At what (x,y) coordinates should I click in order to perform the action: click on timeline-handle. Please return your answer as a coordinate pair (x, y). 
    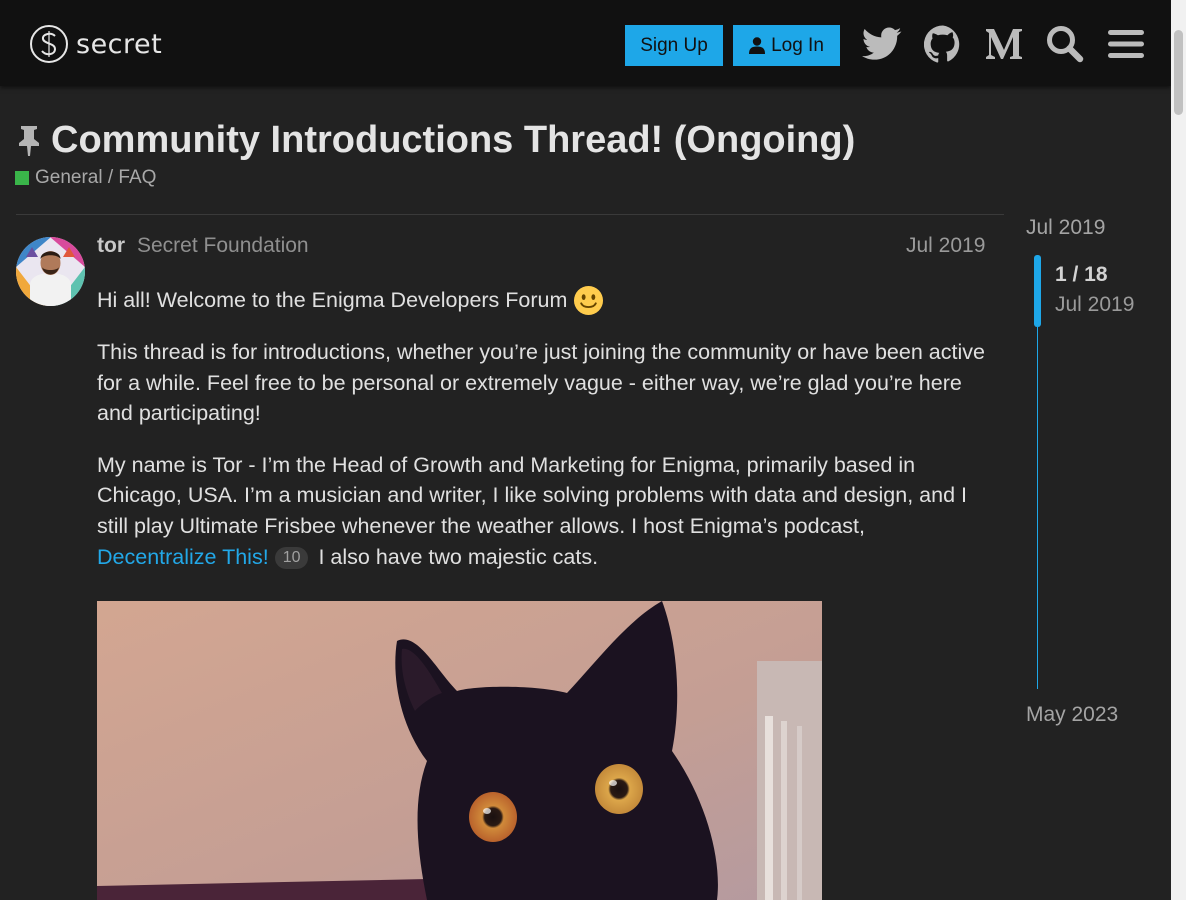
    Looking at the image, I should click on (1037, 291).